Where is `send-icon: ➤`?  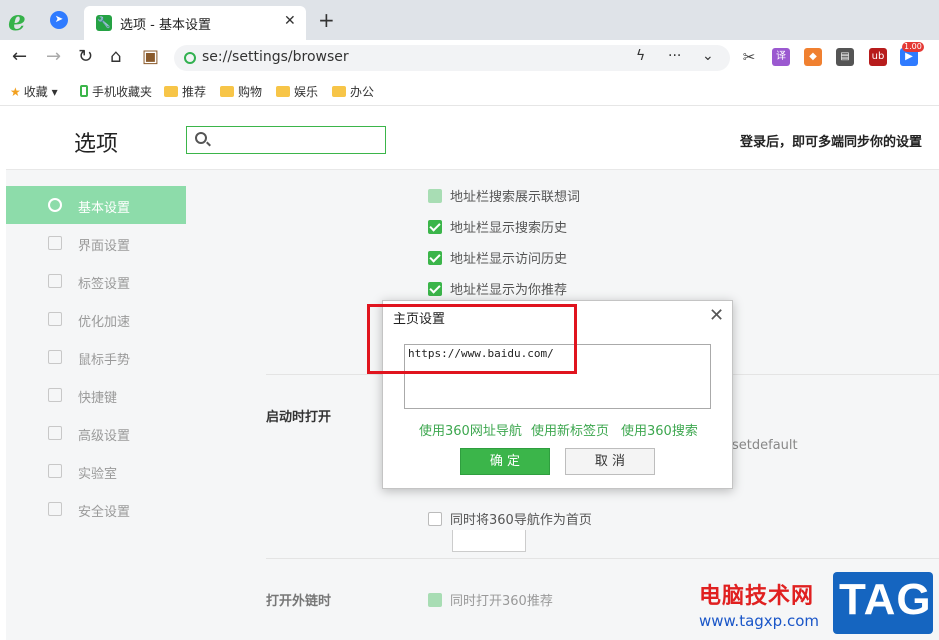
send-icon: ➤ is located at coordinates (59, 20).